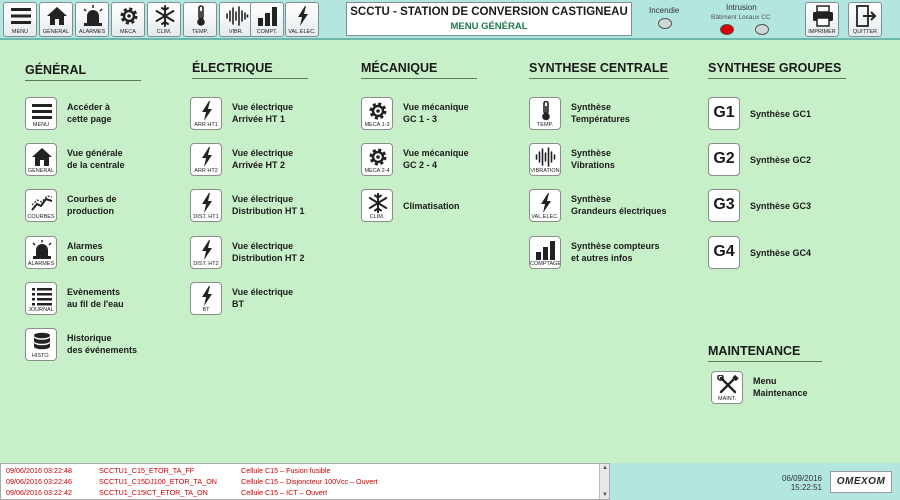 The height and width of the screenshot is (500, 900). I want to click on icon-caption: MÉCA 2-4, so click(377, 171).